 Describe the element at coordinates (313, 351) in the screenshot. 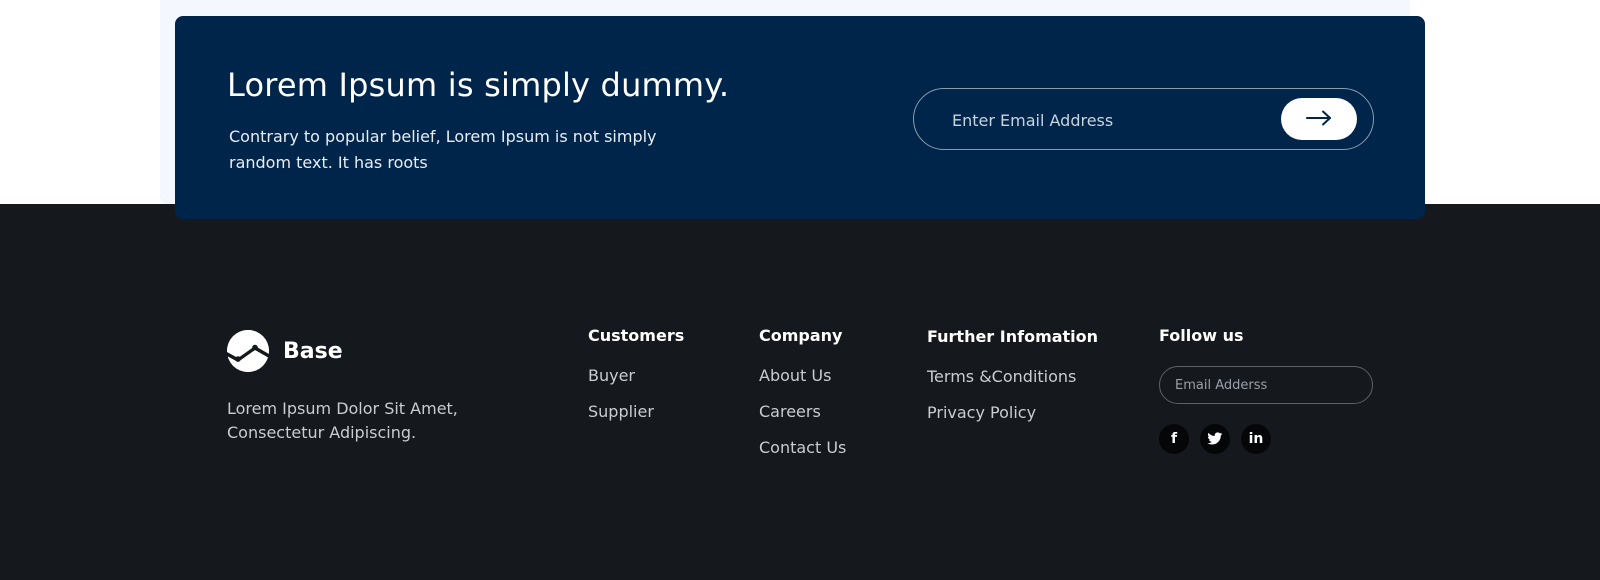

I see `brand-name: Base` at that location.